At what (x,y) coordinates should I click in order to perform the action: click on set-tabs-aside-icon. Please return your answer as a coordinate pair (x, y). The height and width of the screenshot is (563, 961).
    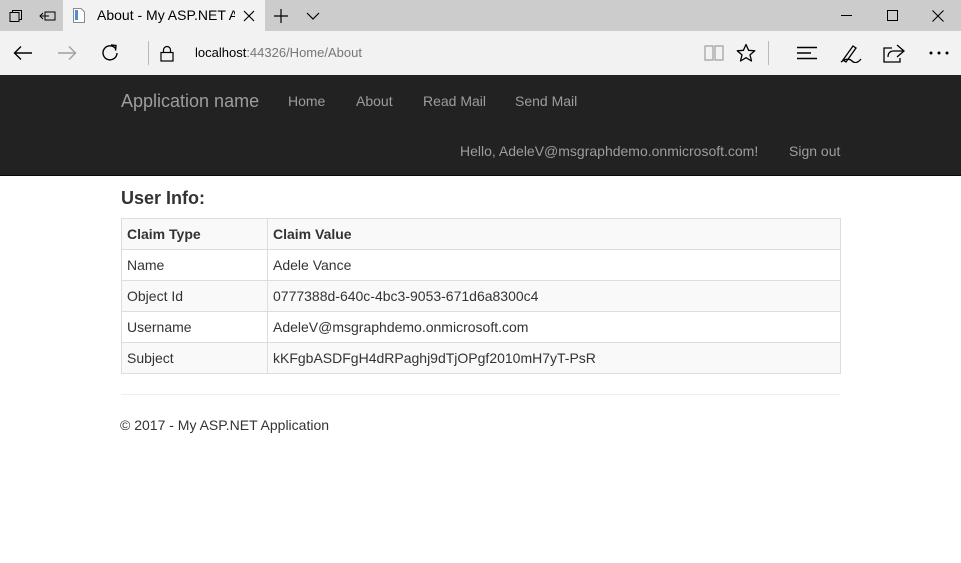
    Looking at the image, I should click on (48, 16).